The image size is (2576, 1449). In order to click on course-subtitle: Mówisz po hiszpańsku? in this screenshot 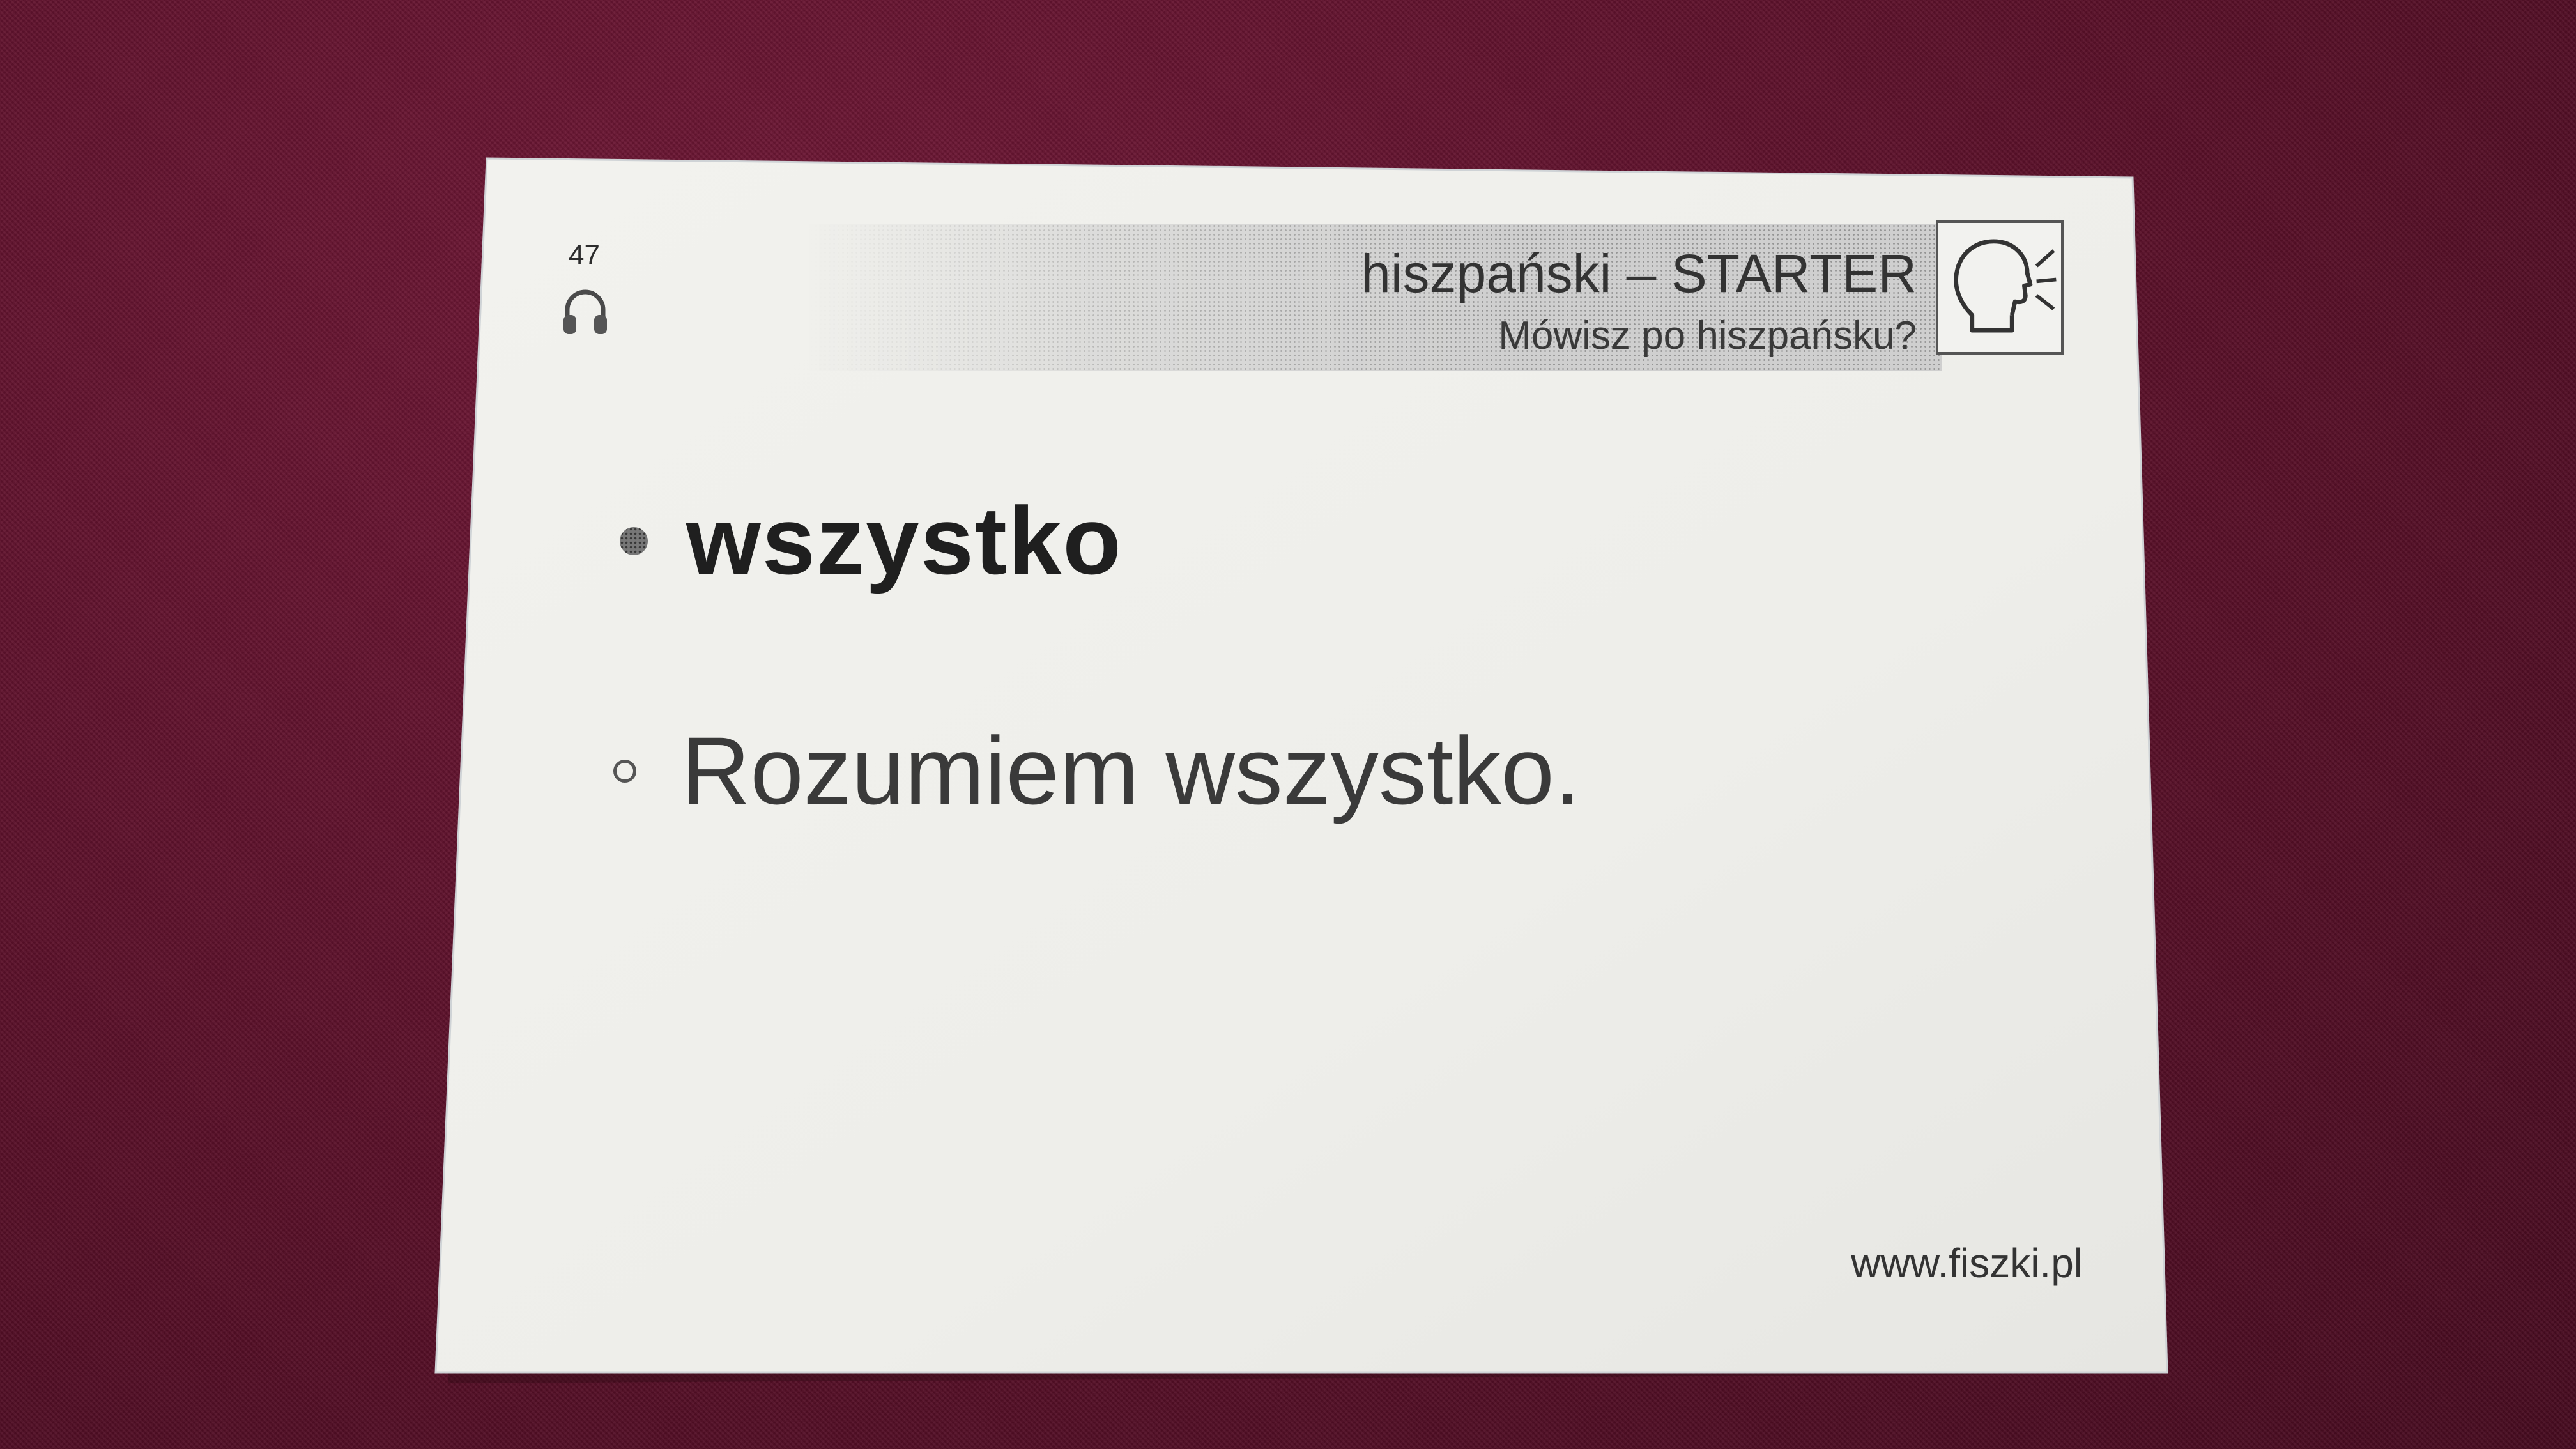, I will do `click(1707, 336)`.